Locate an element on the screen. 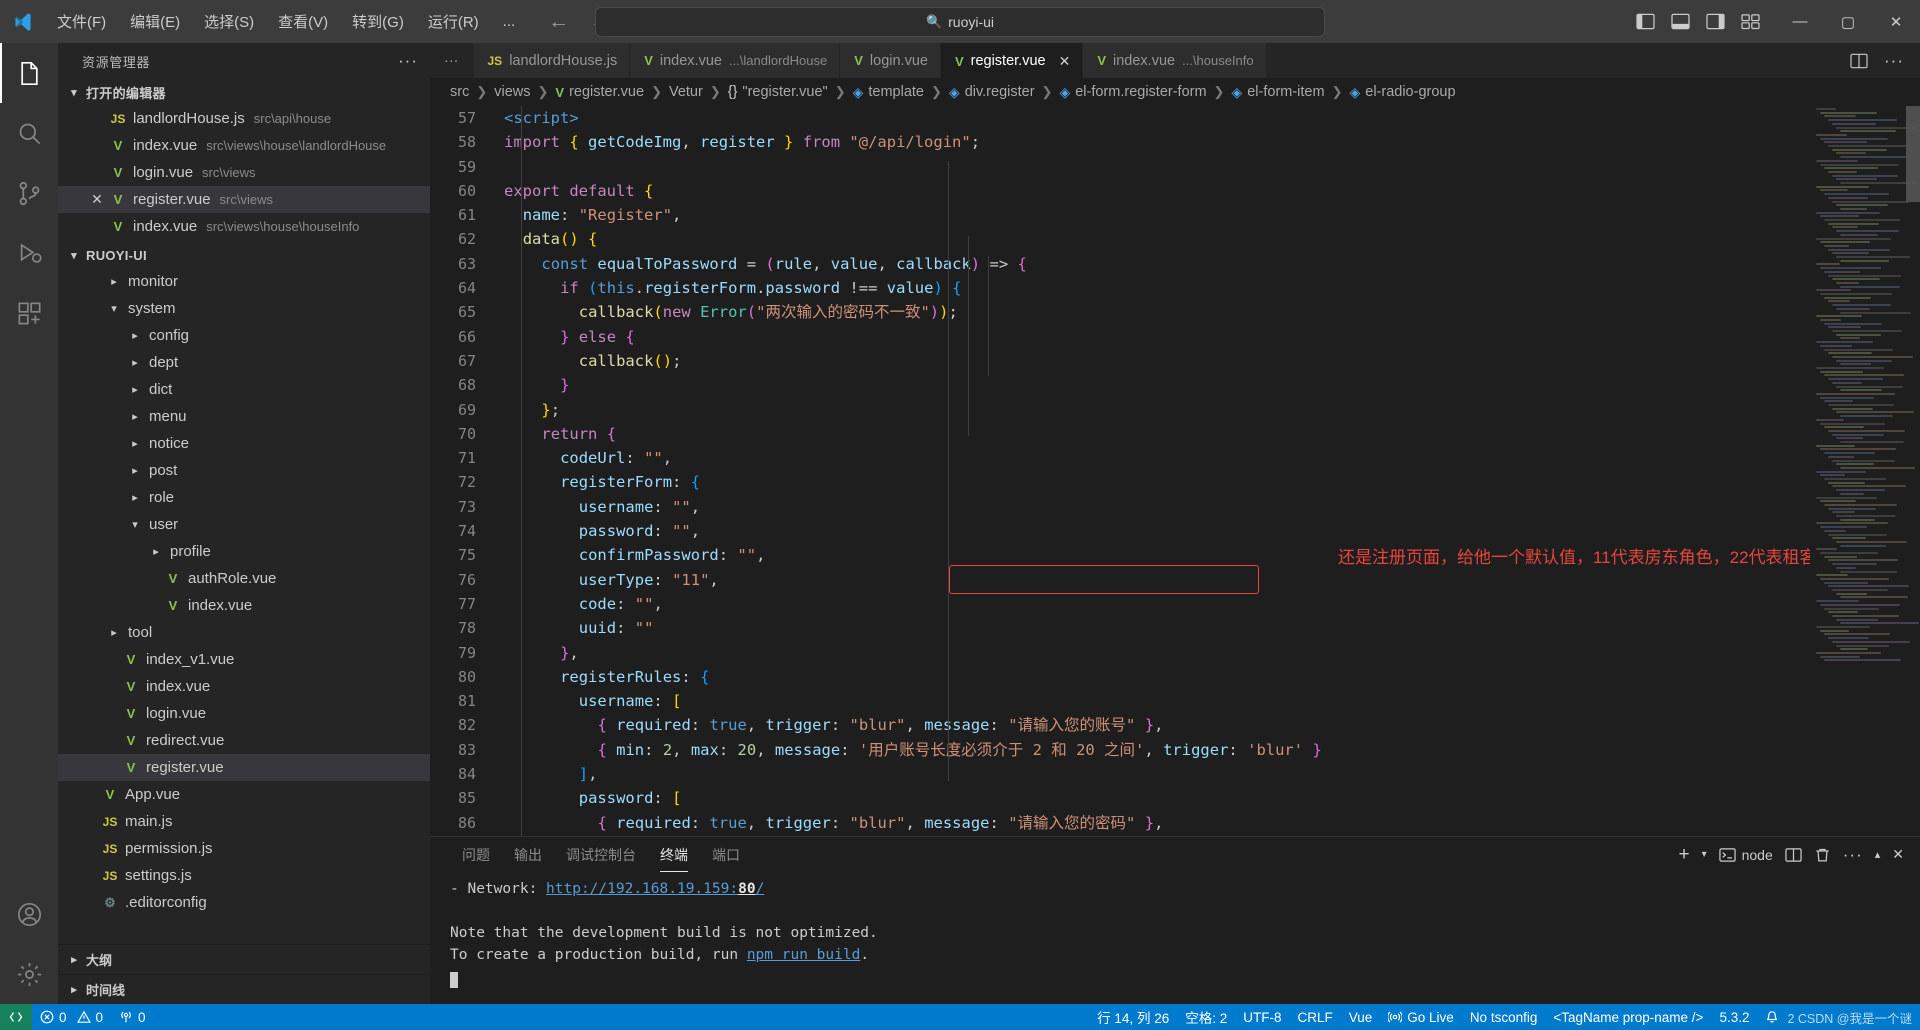 Image resolution: width=1920 pixels, height=1030 pixels. menu-run: 运行(R) is located at coordinates (453, 21).